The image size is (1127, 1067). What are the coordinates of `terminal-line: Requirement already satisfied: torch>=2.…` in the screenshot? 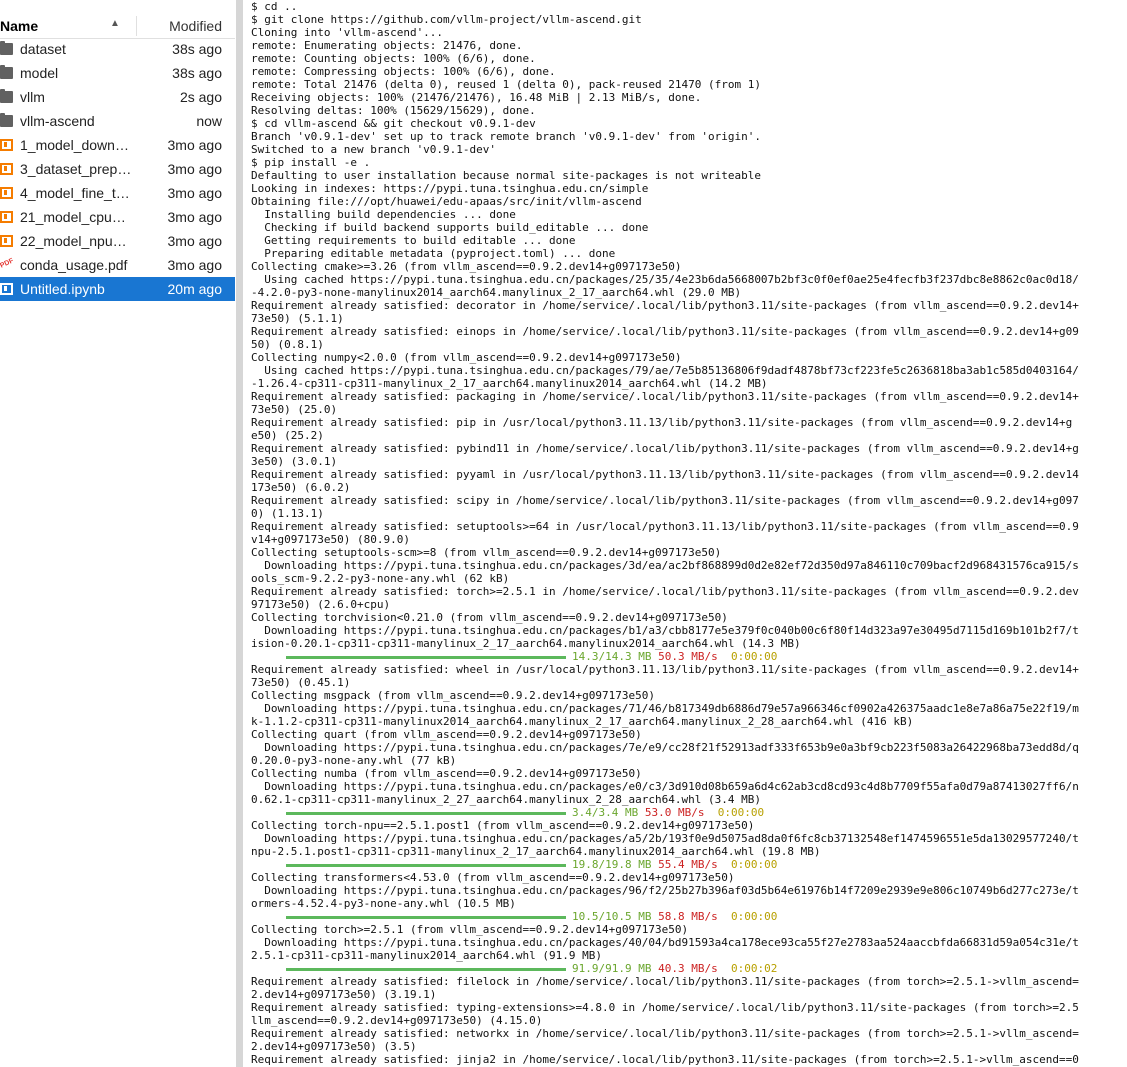 It's located at (665, 591).